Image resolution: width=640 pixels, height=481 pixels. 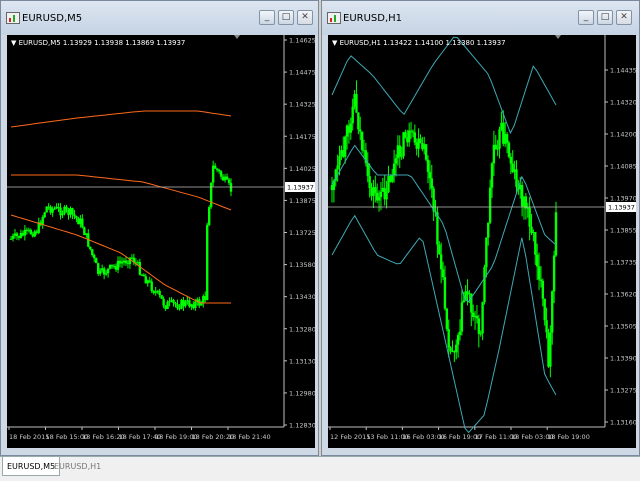 I want to click on price-label: 1.14435, so click(x=623, y=71).